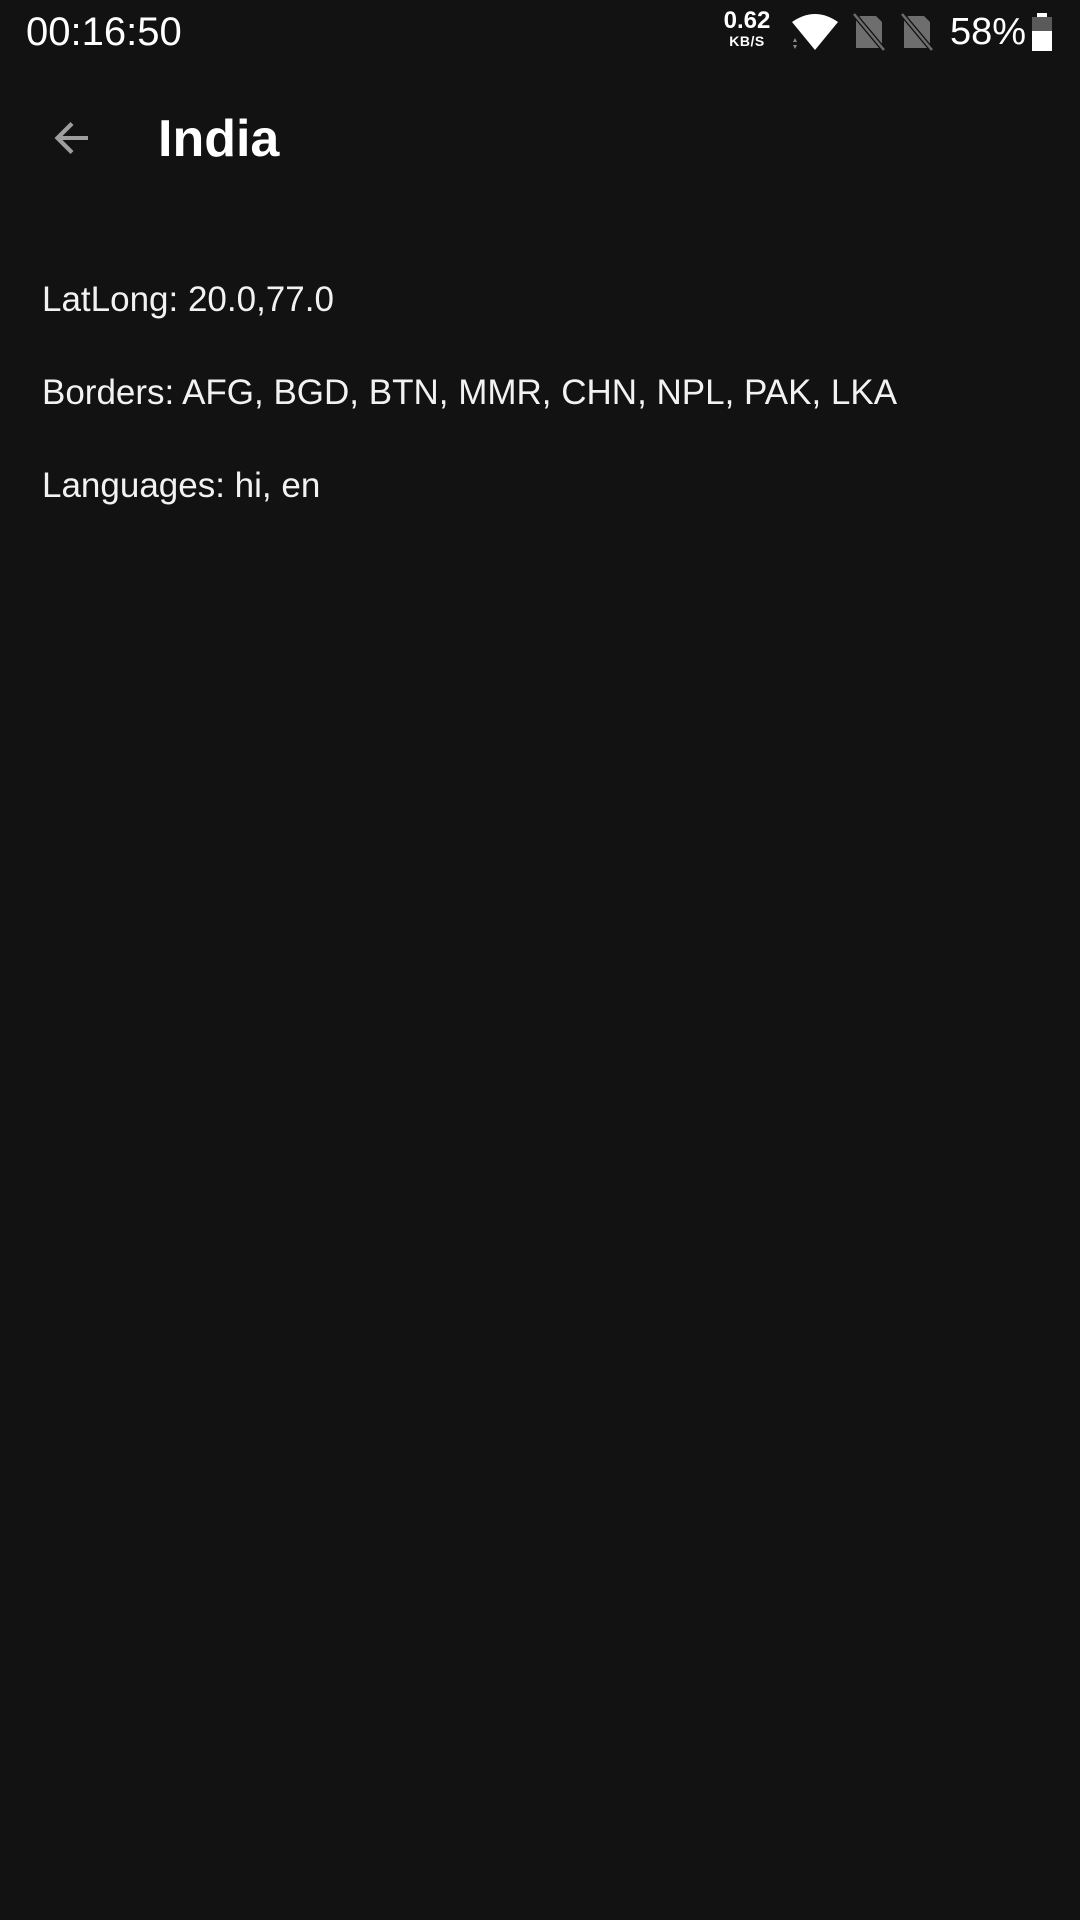 Image resolution: width=1080 pixels, height=1920 pixels. I want to click on latlong-text: LatLong: 20.0,77.0, so click(188, 299).